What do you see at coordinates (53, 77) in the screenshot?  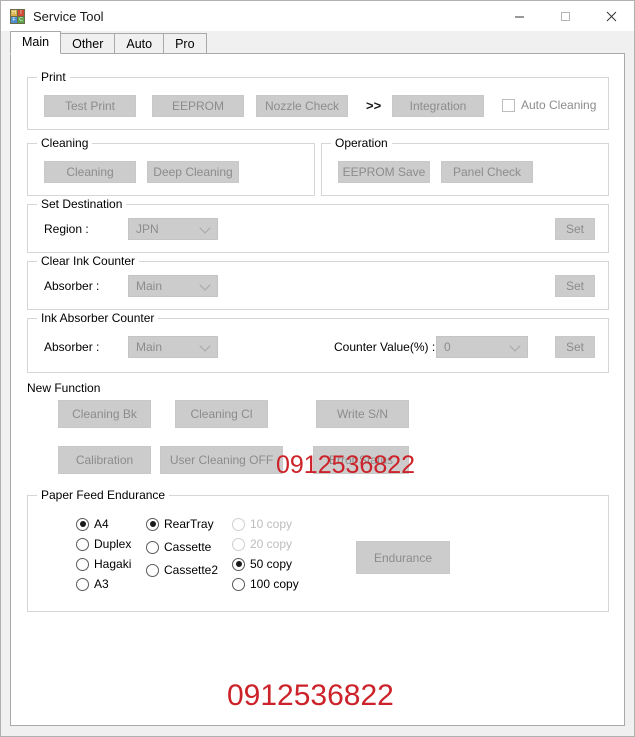 I see `print-group-legend: Print` at bounding box center [53, 77].